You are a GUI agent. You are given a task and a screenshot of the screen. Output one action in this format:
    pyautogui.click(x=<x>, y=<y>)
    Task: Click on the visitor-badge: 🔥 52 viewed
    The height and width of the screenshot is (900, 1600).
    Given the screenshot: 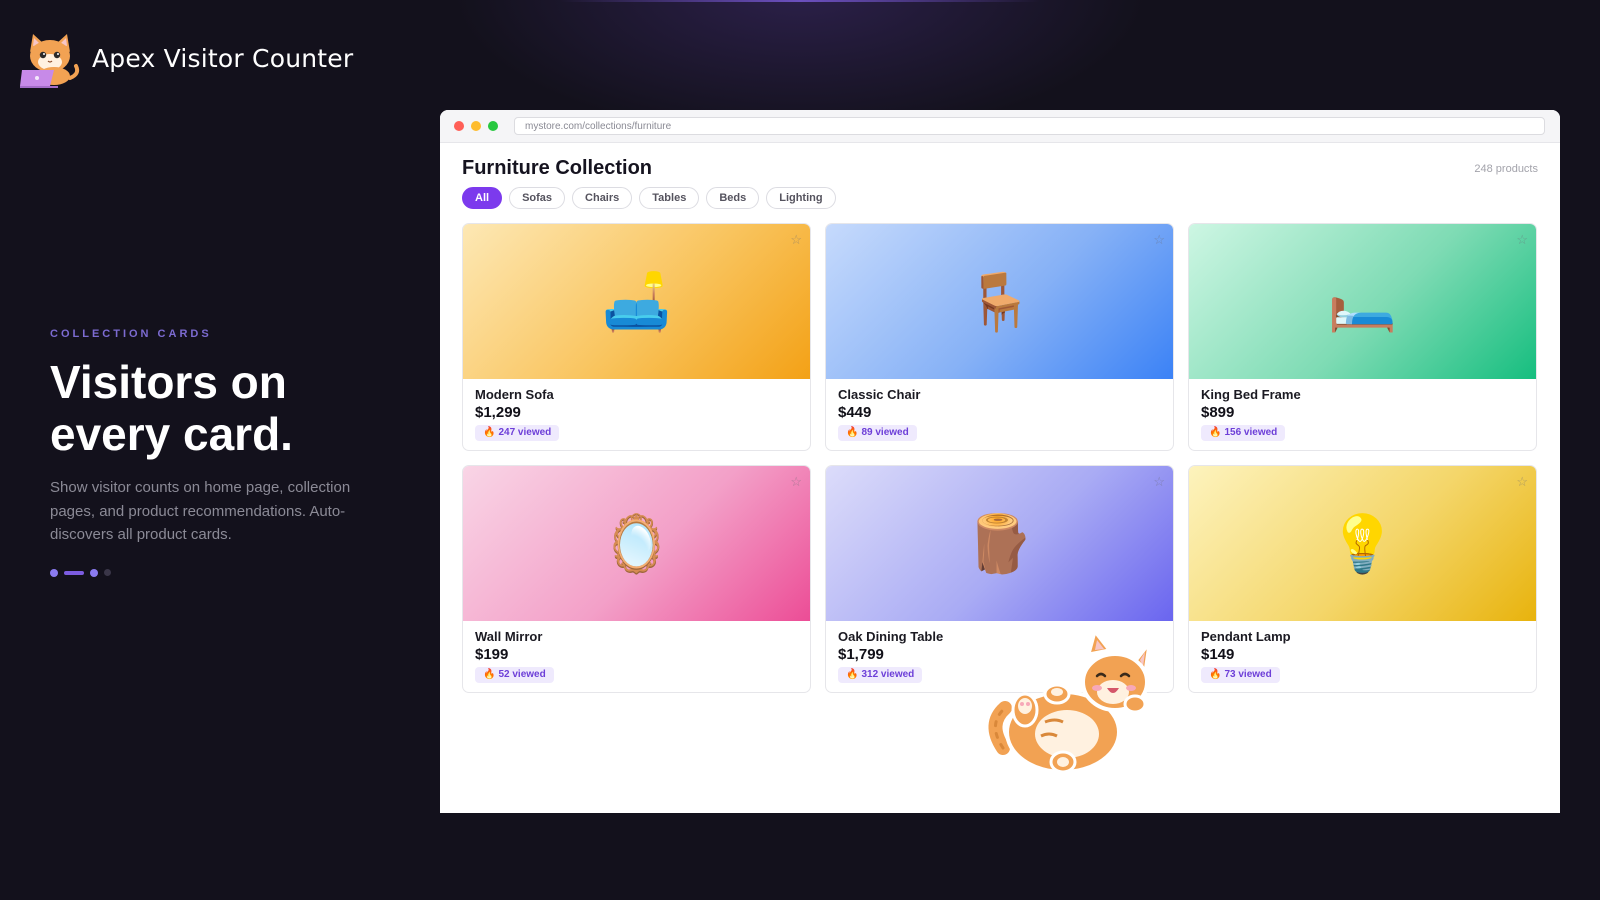 What is the action you would take?
    pyautogui.click(x=514, y=675)
    